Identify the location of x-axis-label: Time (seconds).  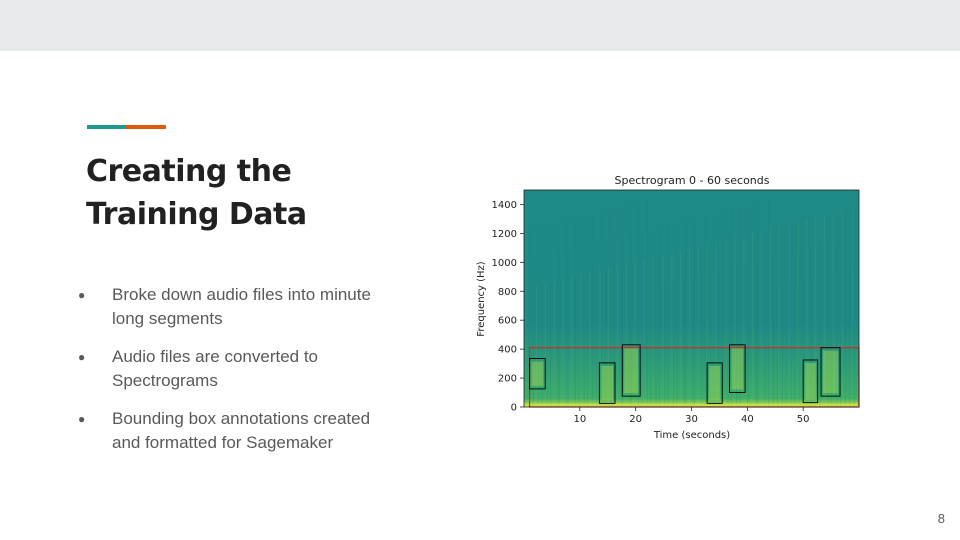
(691, 435).